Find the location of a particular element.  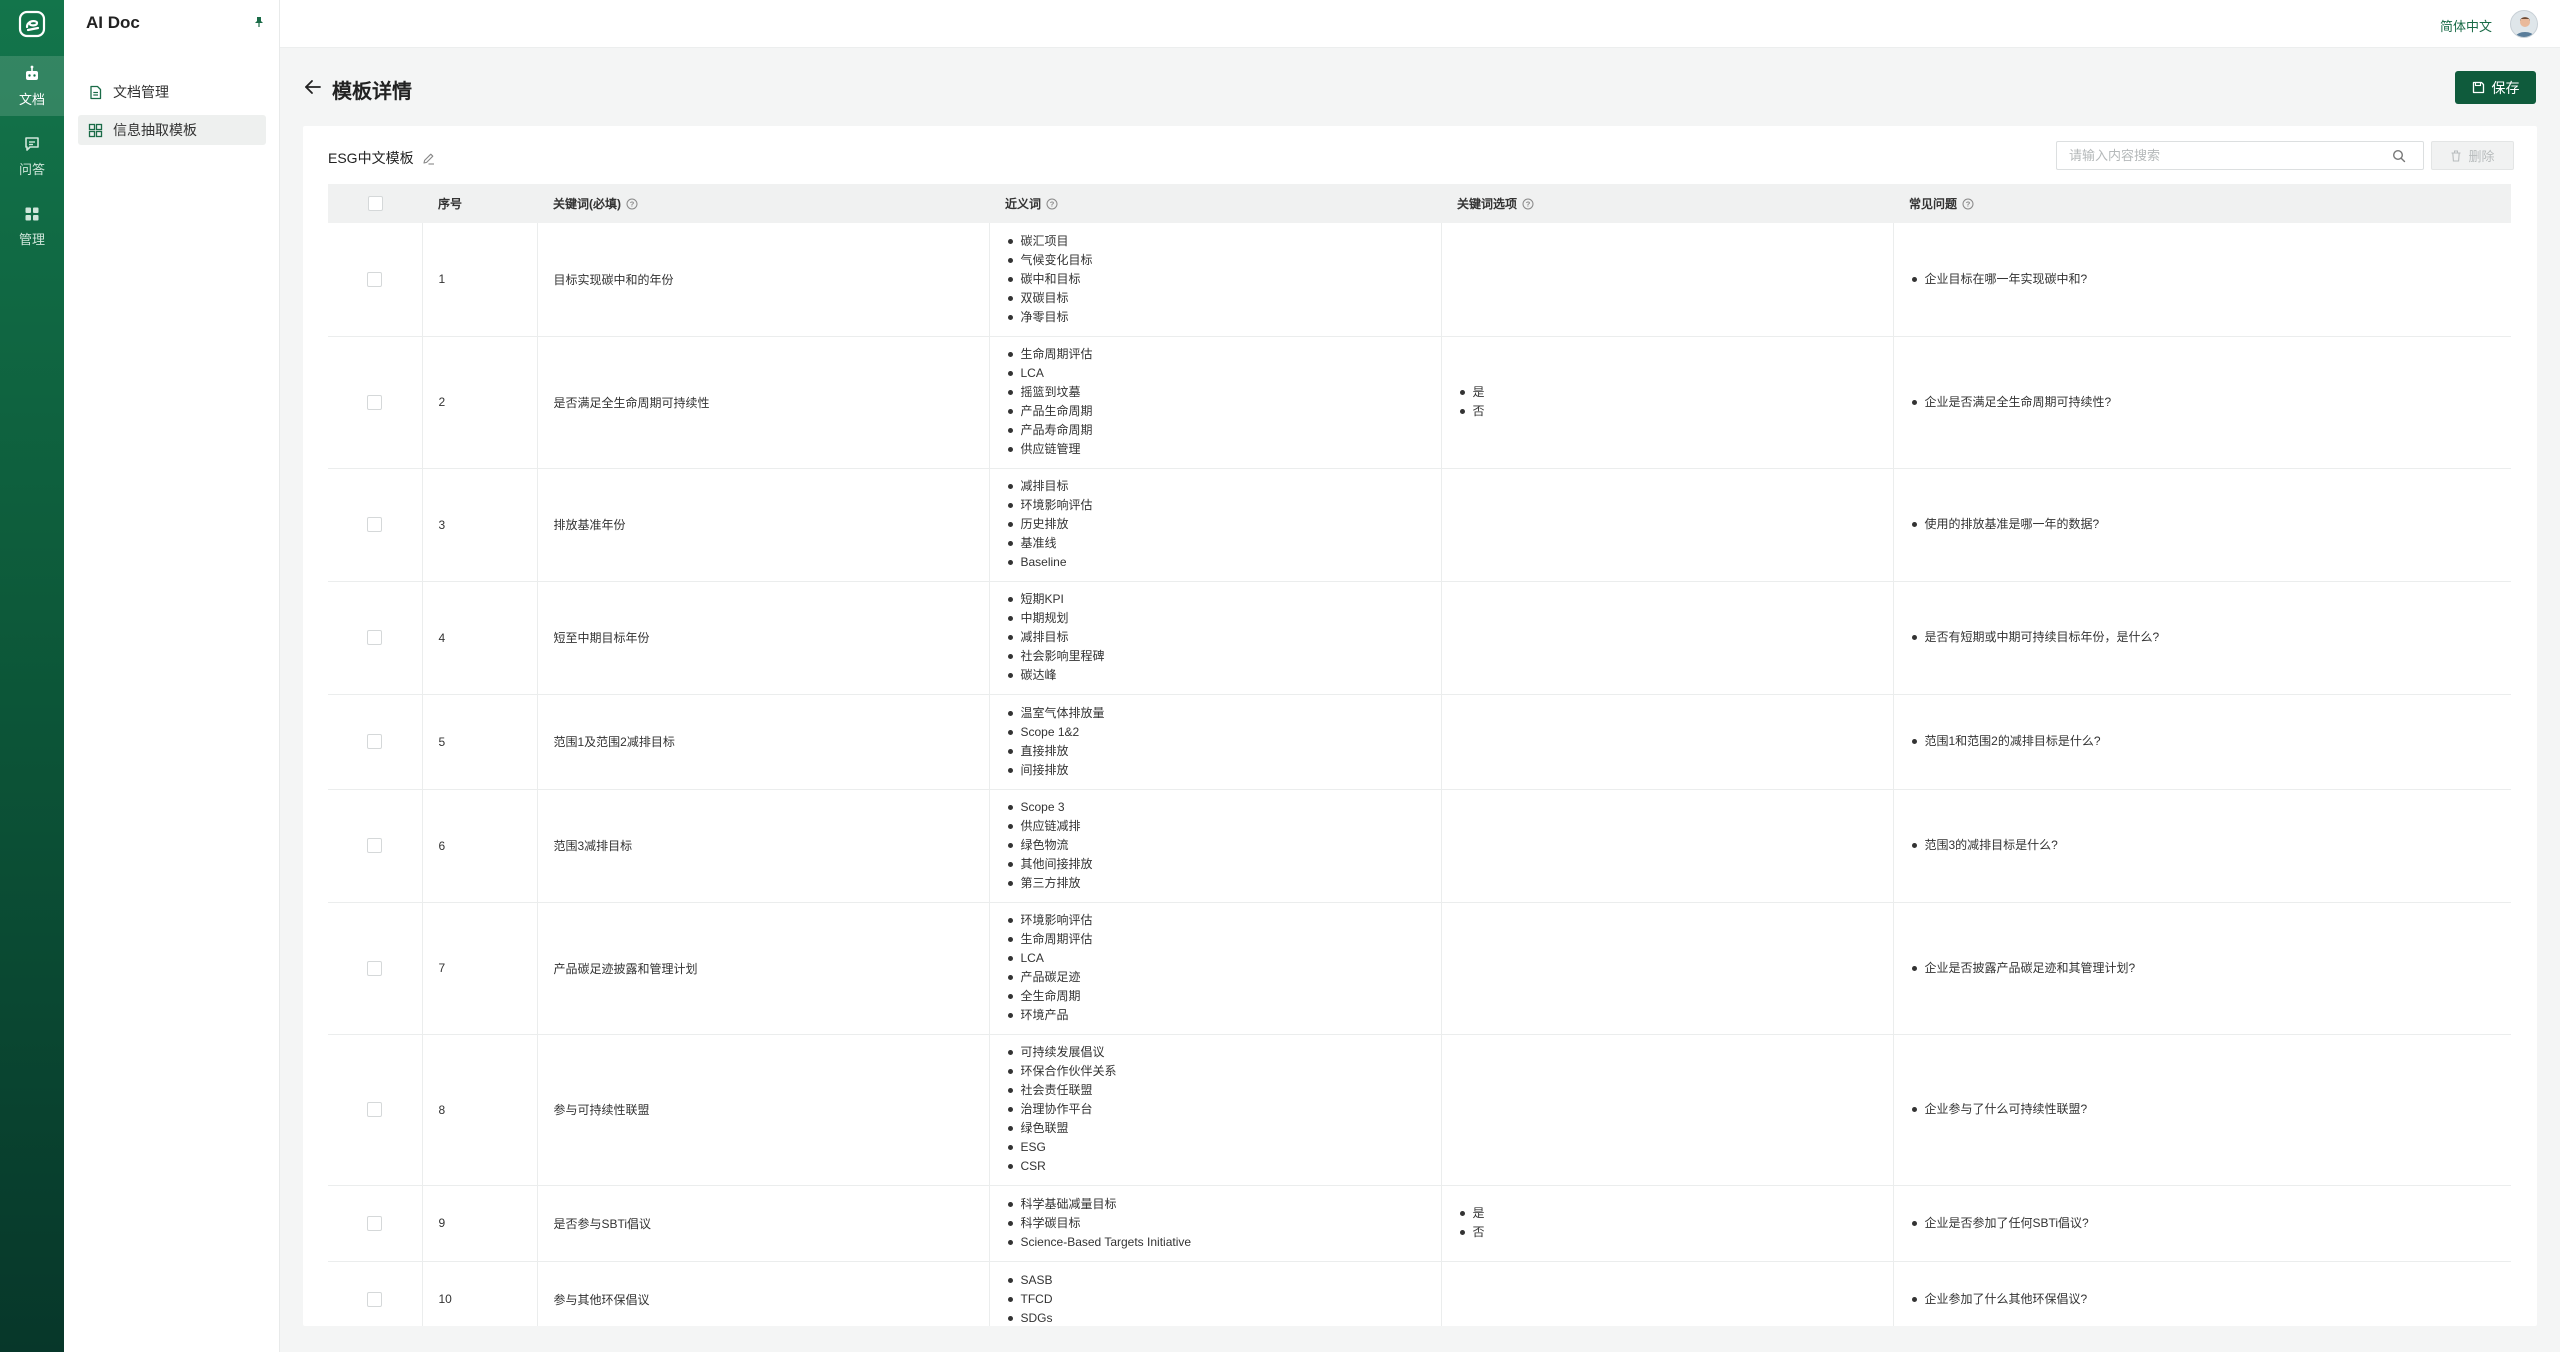

delete-button-label: 删除 is located at coordinates (2481, 156).